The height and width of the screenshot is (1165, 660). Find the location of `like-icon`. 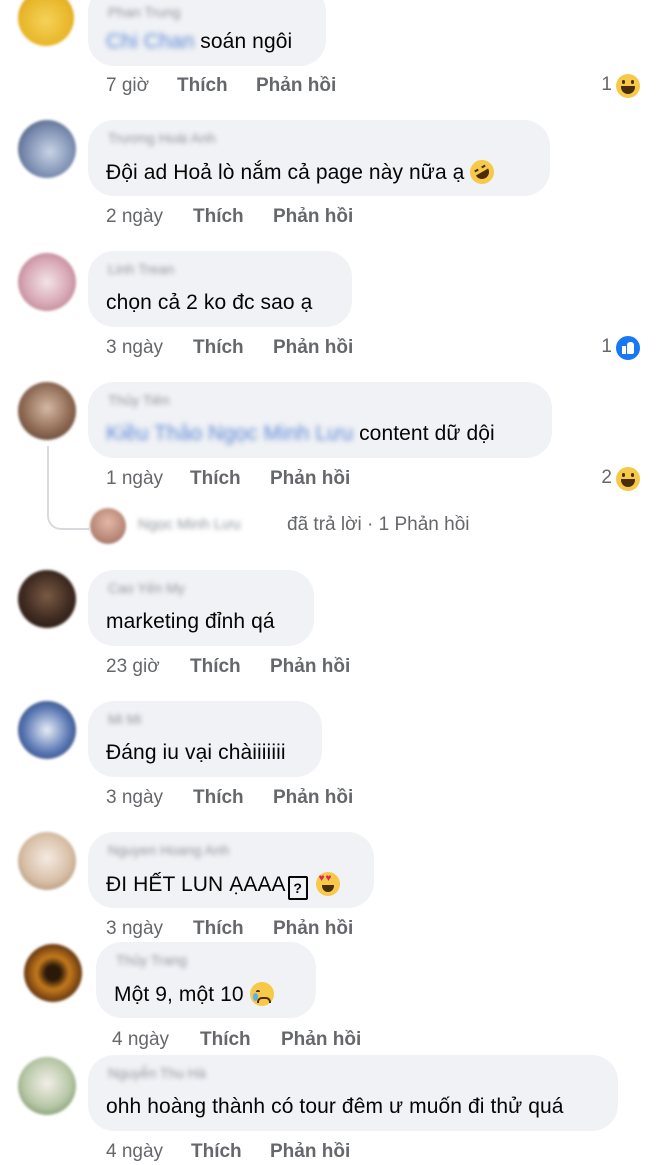

like-icon is located at coordinates (628, 348).